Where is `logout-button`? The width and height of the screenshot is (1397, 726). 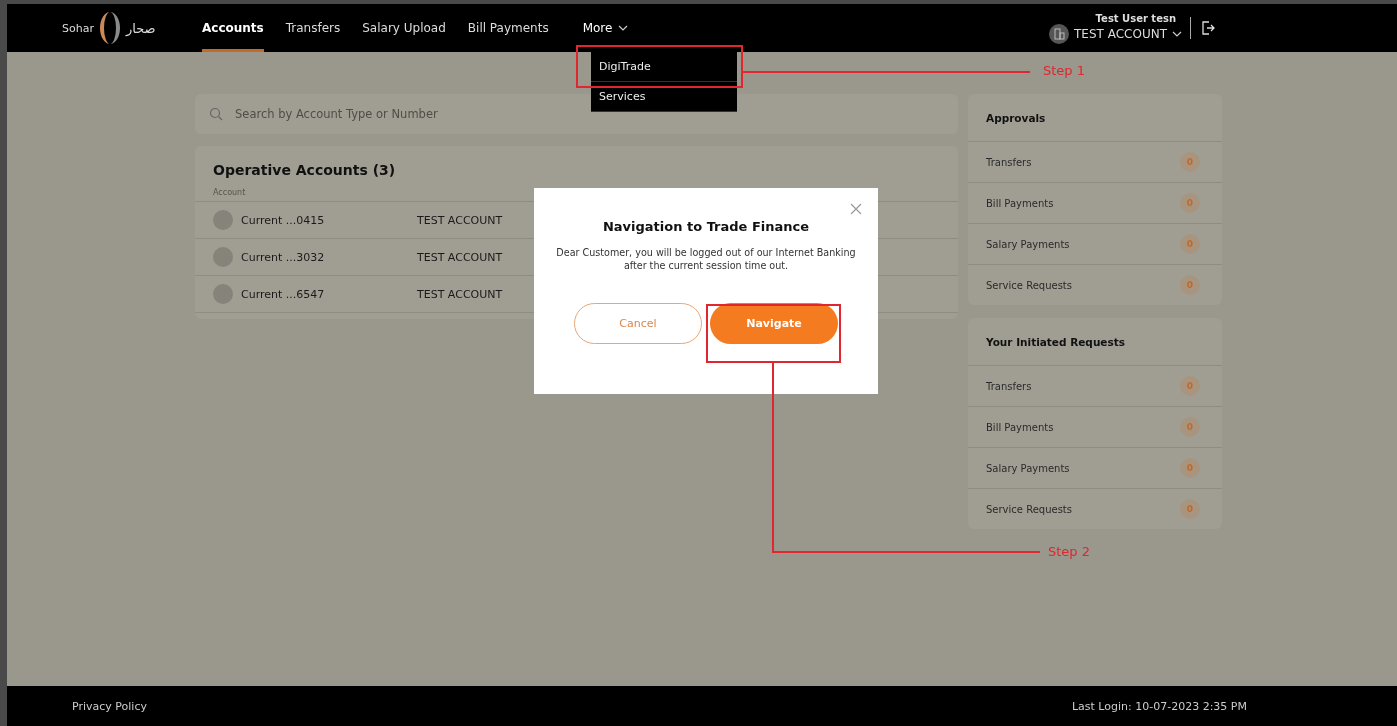 logout-button is located at coordinates (1208, 28).